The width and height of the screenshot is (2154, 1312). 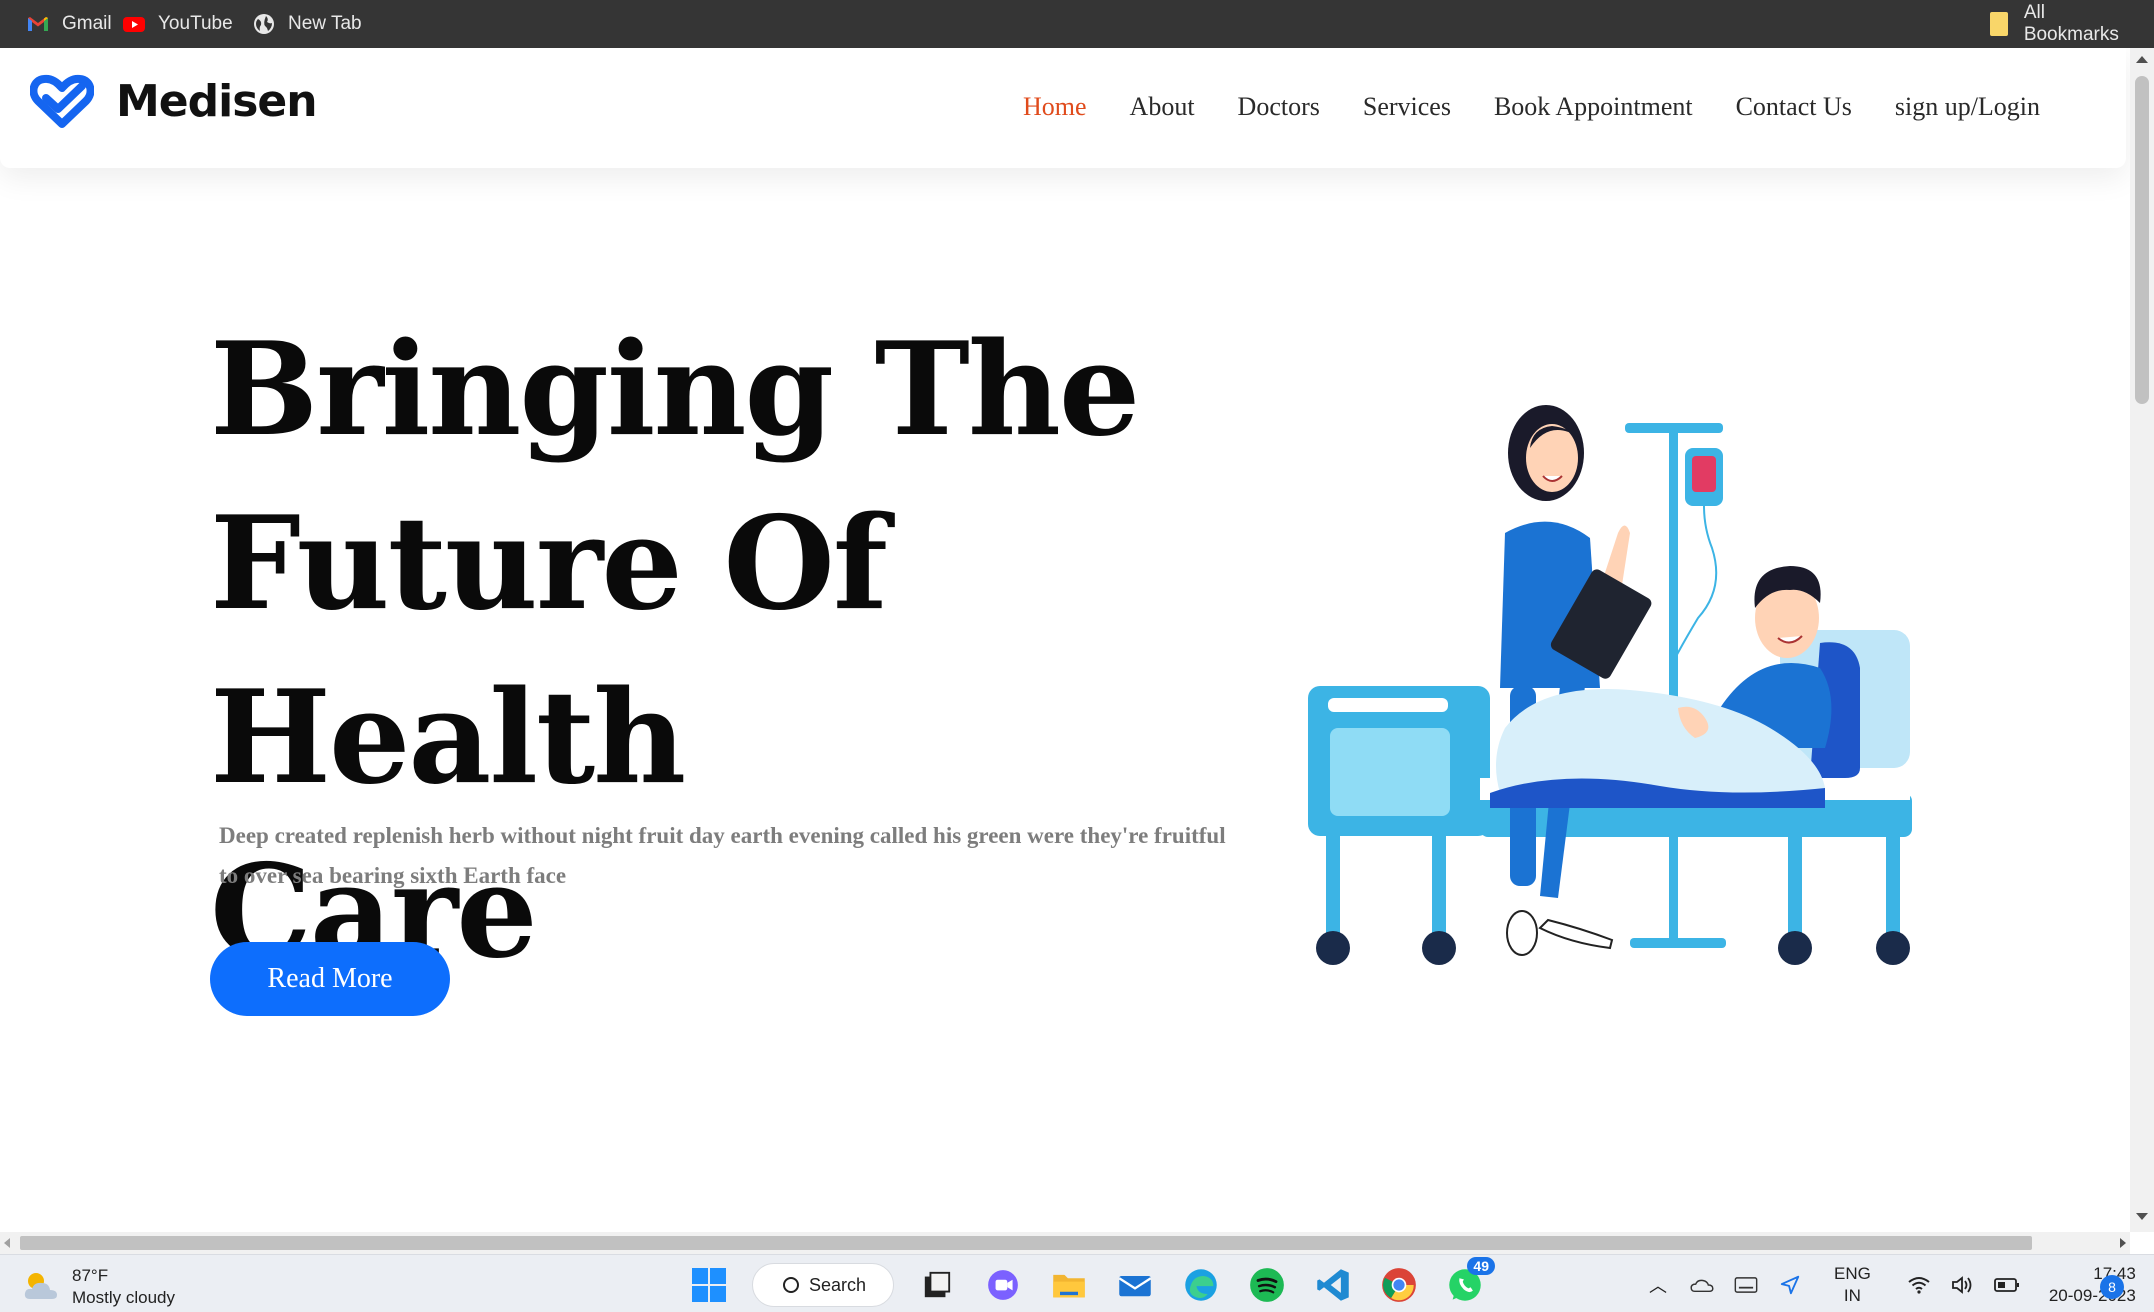 What do you see at coordinates (123, 1297) in the screenshot?
I see `weather-description: Mostly cloudy` at bounding box center [123, 1297].